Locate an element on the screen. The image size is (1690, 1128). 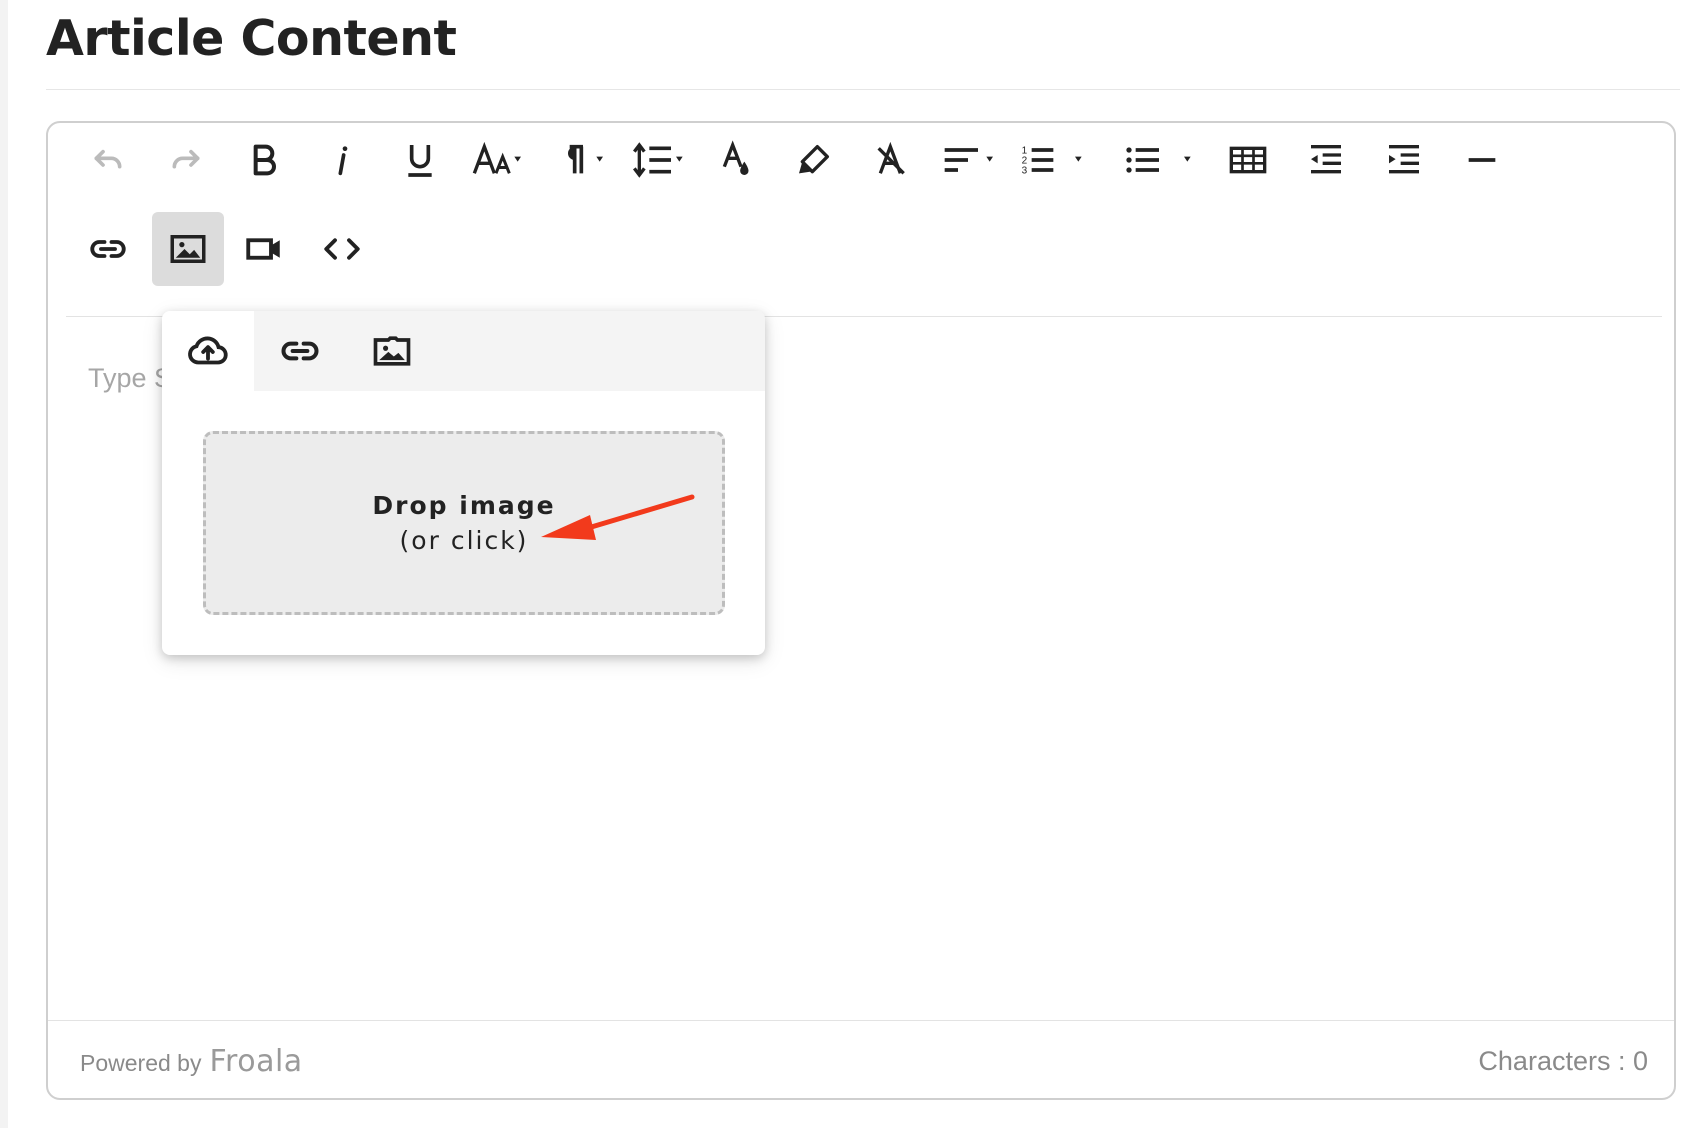
indent-button is located at coordinates (1404, 160).